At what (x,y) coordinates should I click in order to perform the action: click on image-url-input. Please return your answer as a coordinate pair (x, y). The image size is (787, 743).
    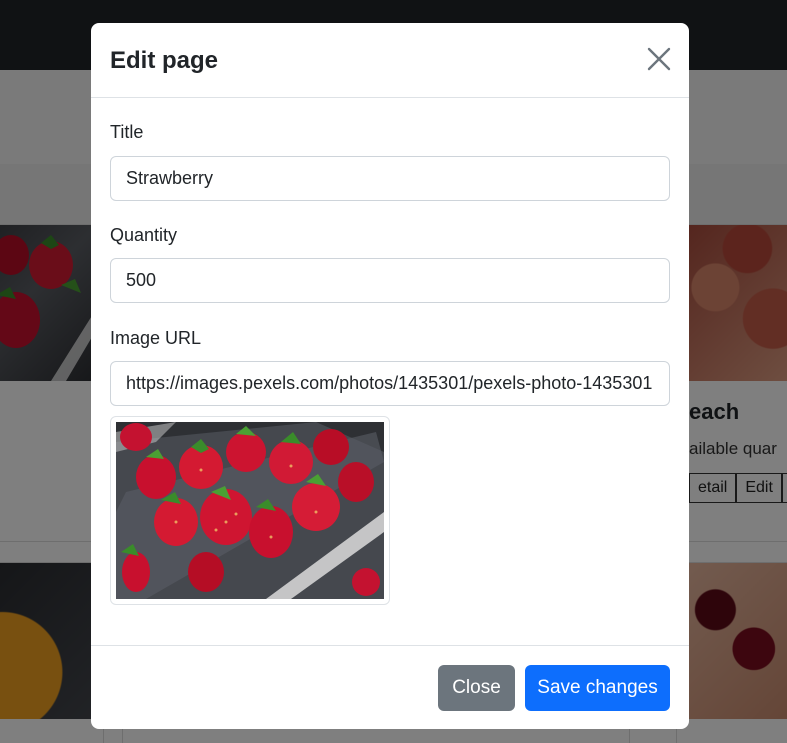
    Looking at the image, I should click on (390, 383).